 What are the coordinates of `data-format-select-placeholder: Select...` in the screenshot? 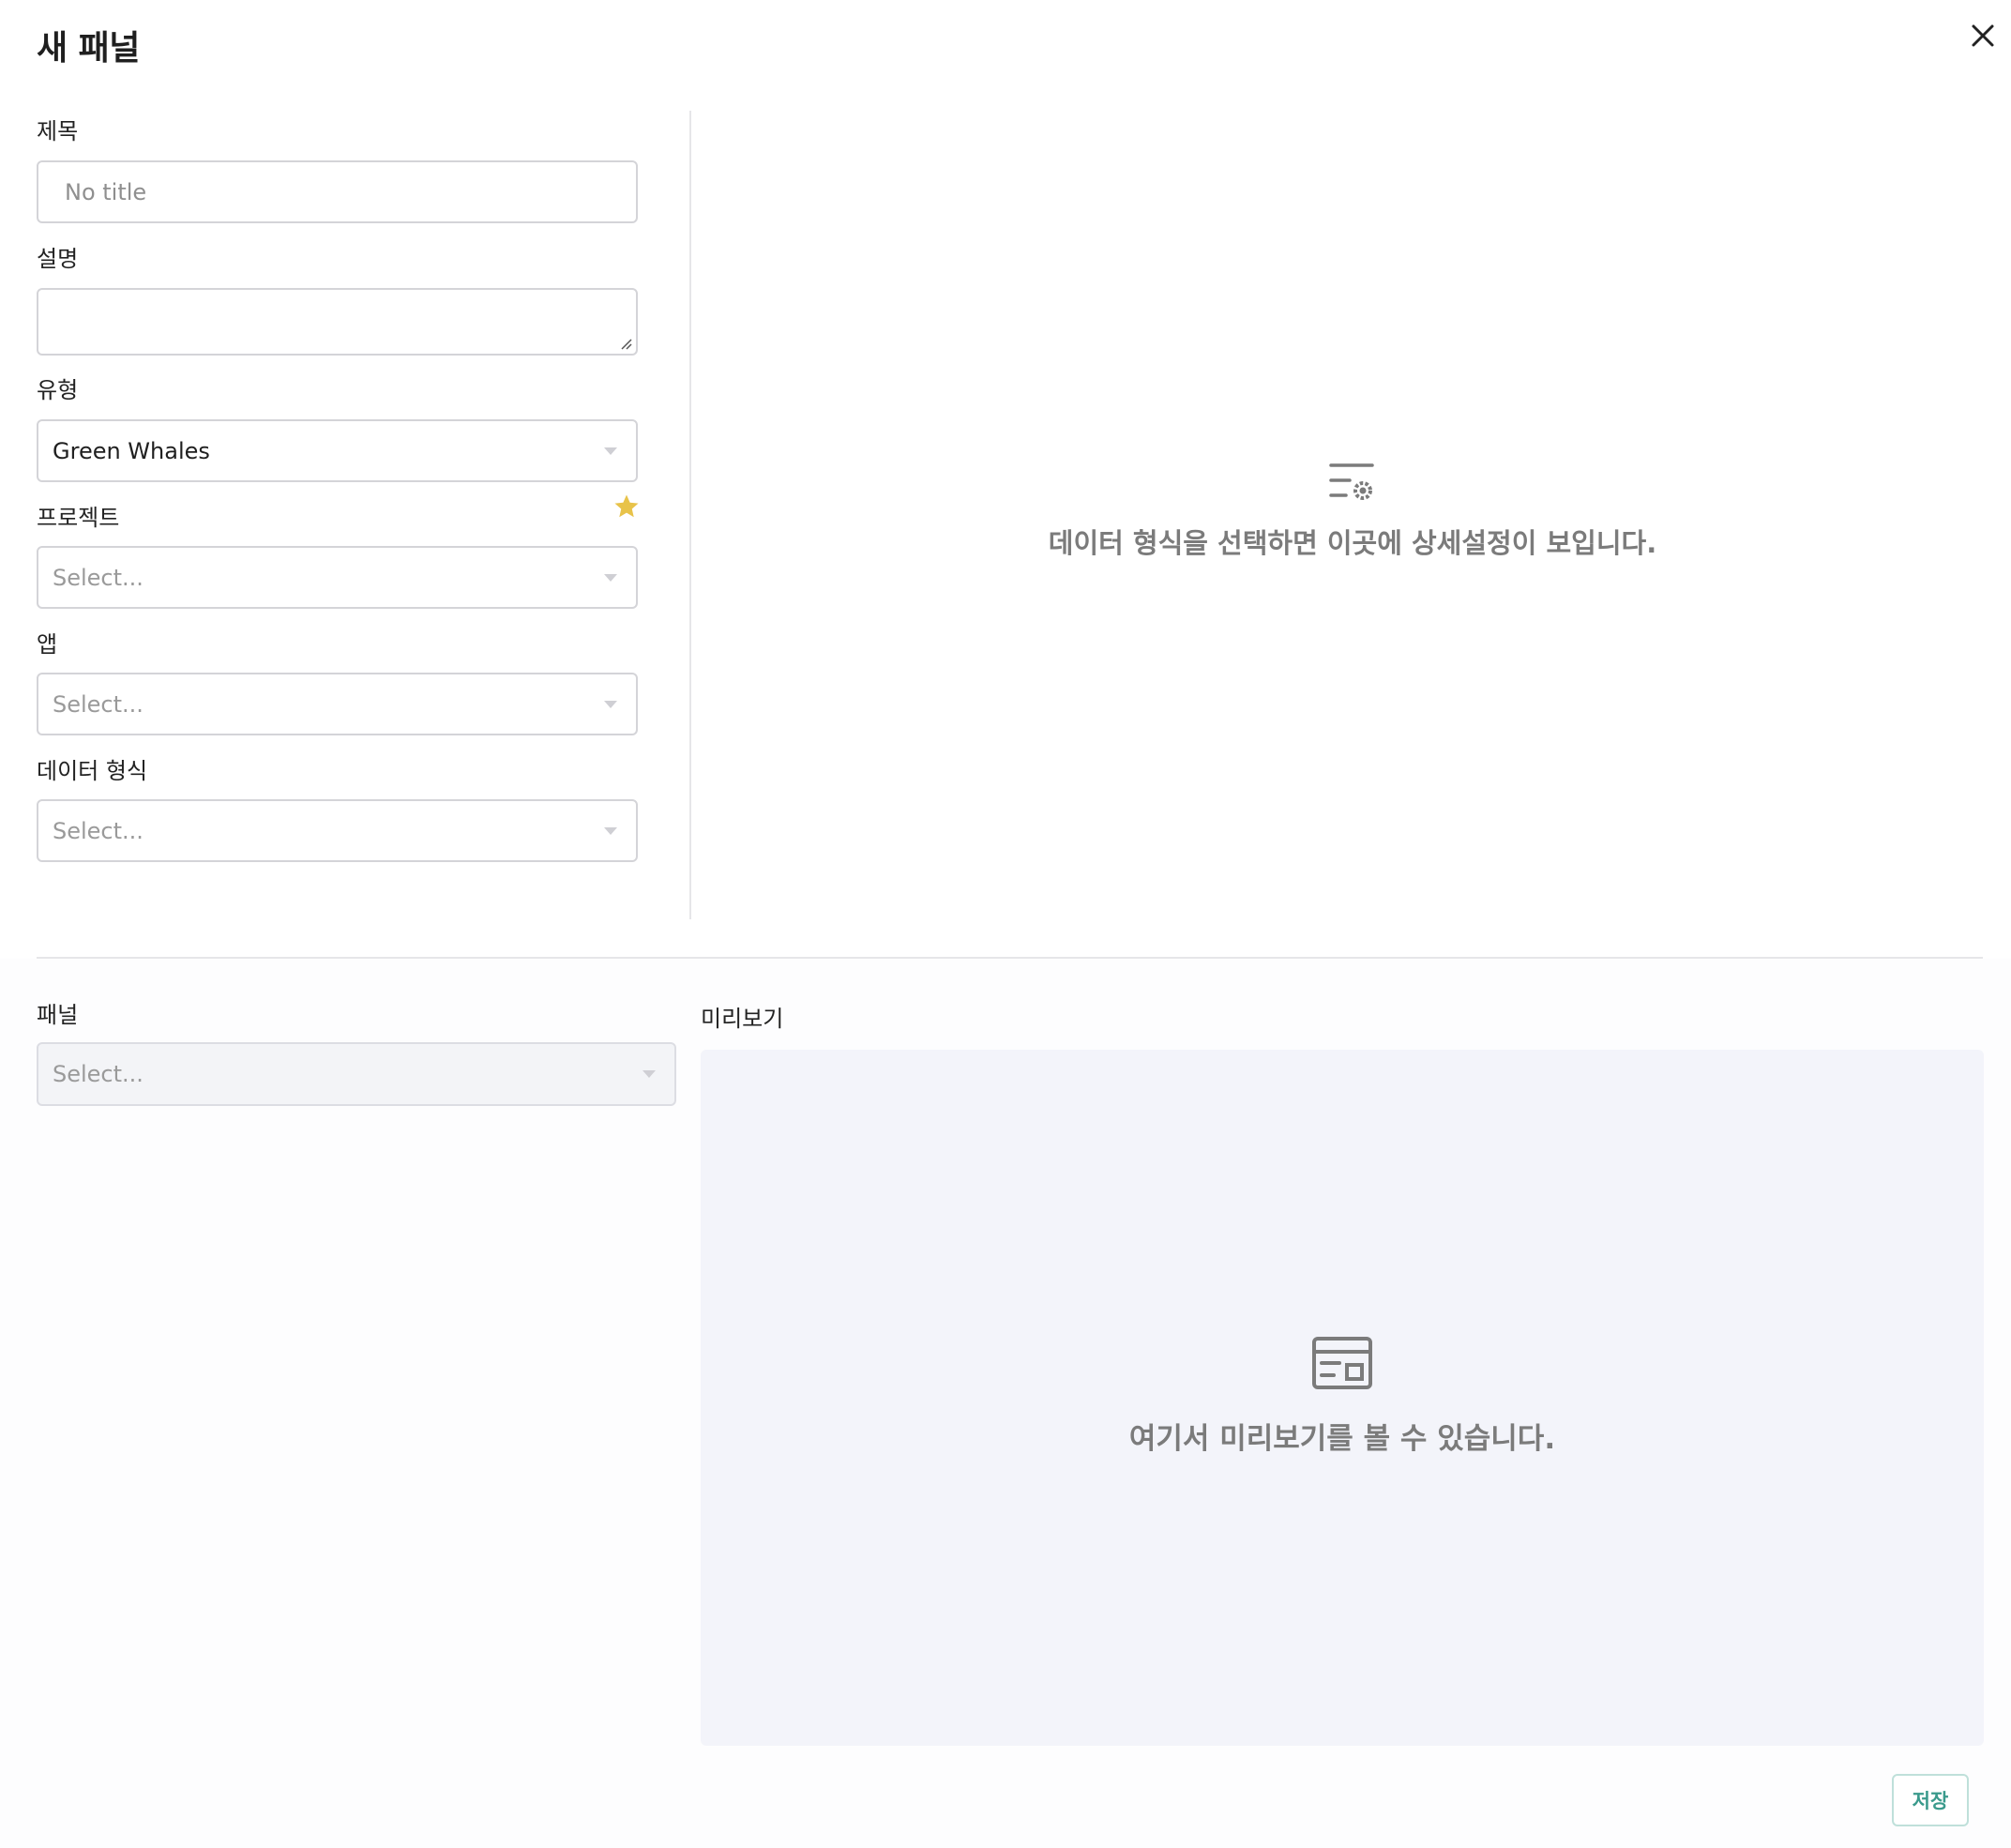 It's located at (98, 830).